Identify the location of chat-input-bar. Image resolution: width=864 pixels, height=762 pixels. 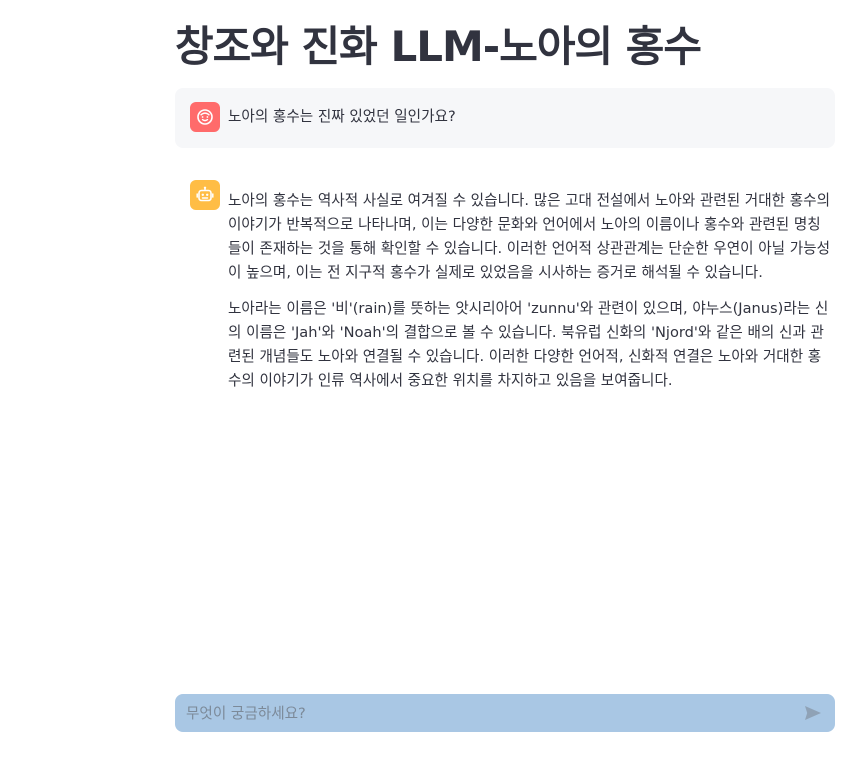
(505, 713).